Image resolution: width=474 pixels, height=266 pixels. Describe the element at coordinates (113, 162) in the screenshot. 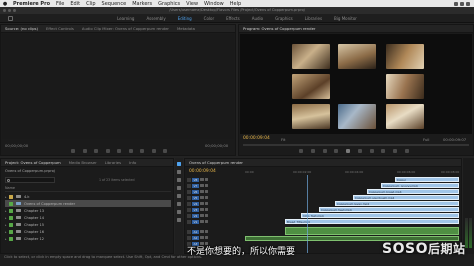

I see `tab-libraries: Libraries` at that location.